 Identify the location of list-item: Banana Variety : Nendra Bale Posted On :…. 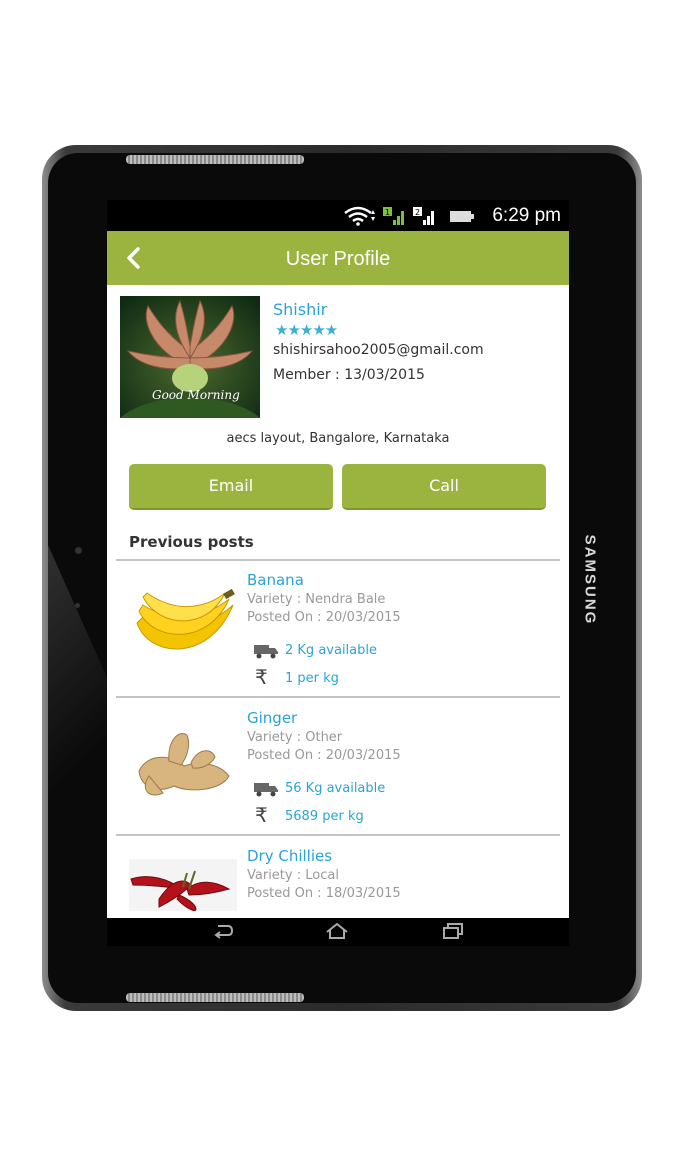
(338, 629).